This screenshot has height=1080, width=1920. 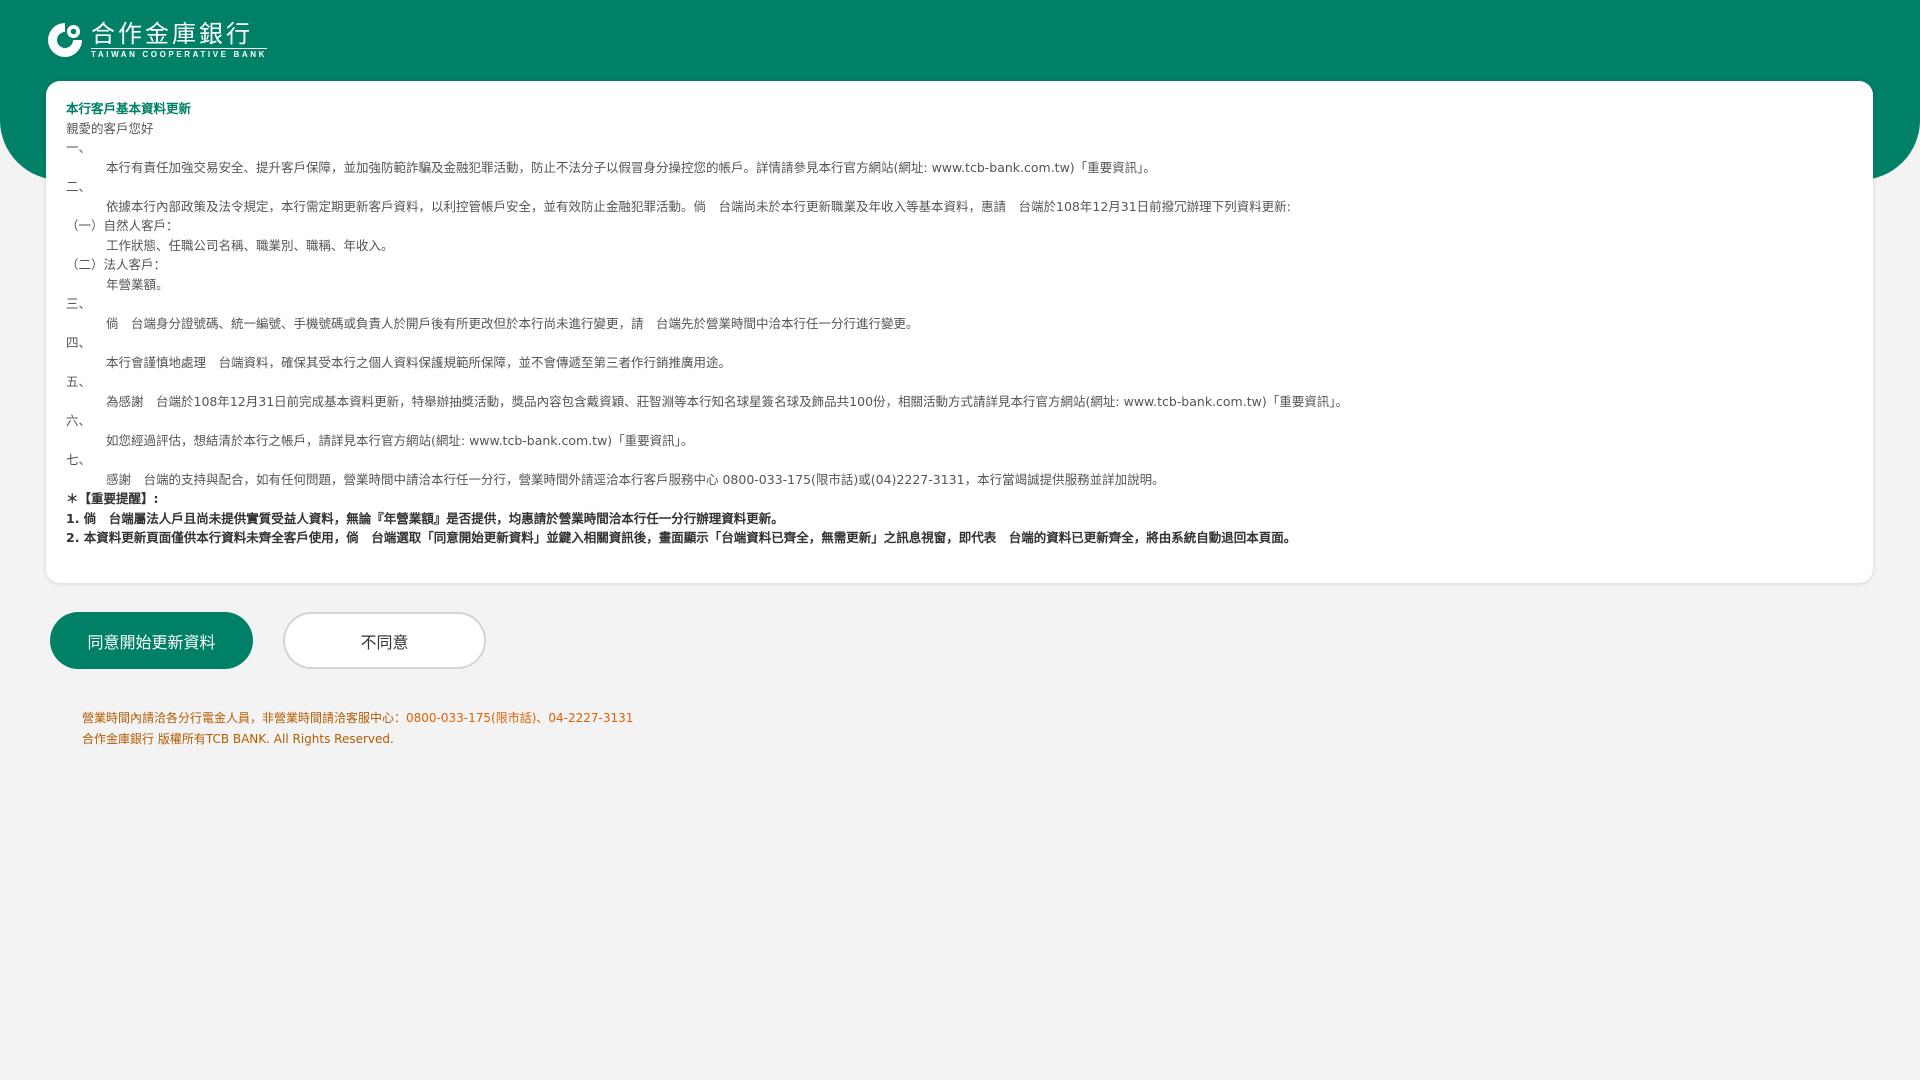 What do you see at coordinates (79, 420) in the screenshot?
I see `section-number: 六、` at bounding box center [79, 420].